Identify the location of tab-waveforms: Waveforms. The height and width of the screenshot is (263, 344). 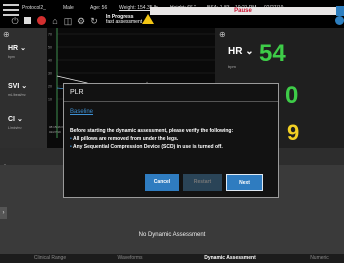
(130, 258).